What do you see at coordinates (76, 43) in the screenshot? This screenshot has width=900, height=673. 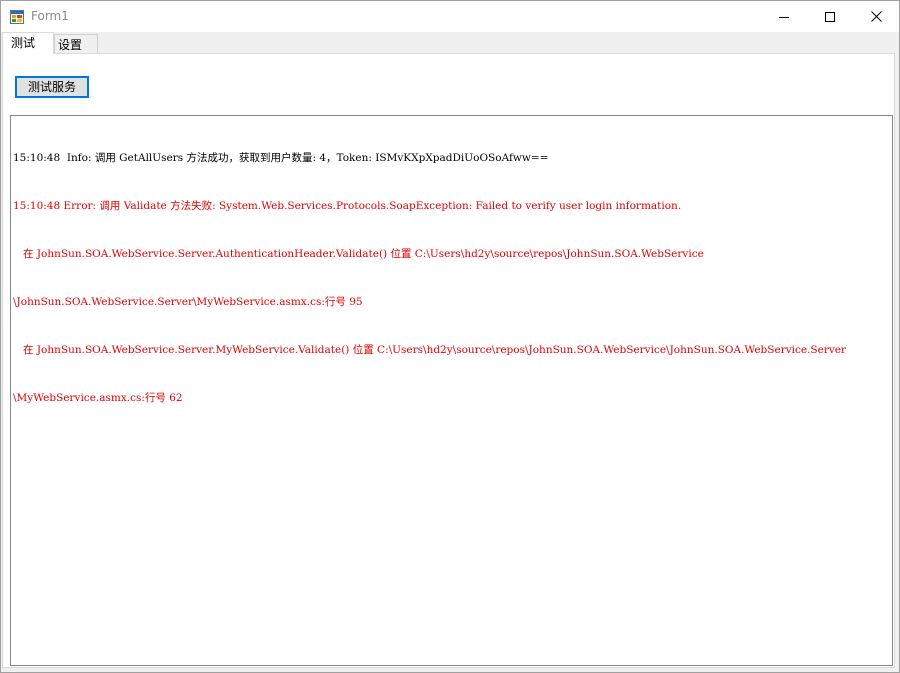 I see `tab-settings: 设置` at bounding box center [76, 43].